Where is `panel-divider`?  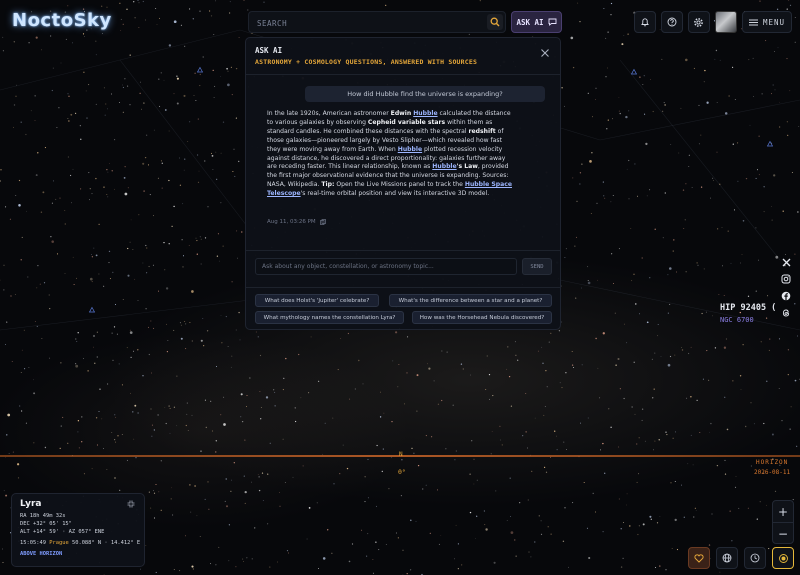
panel-divider is located at coordinates (403, 74).